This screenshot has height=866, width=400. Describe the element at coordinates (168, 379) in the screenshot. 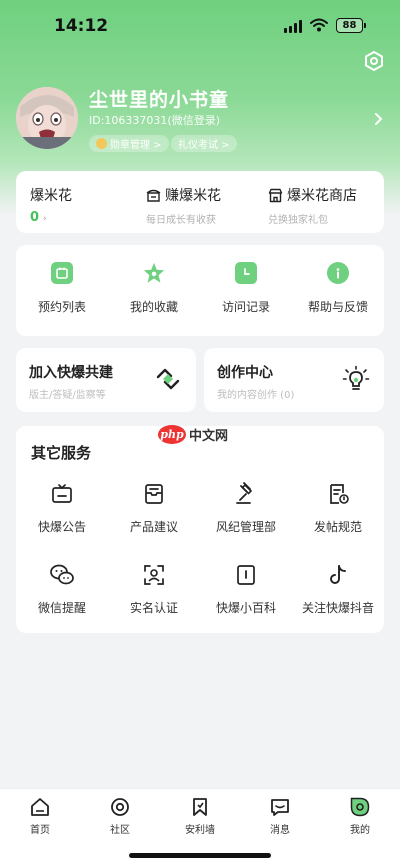

I see `handshake-icon` at that location.